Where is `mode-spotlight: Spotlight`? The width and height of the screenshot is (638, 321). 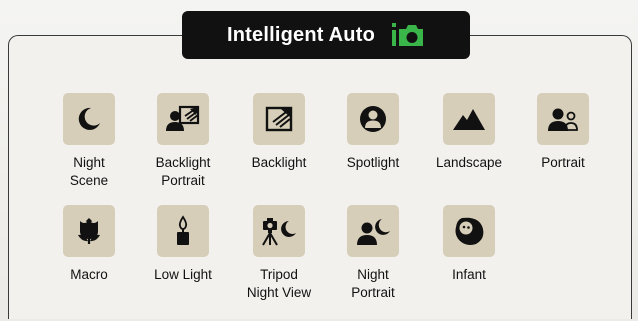
mode-spotlight: Spotlight is located at coordinates (373, 132).